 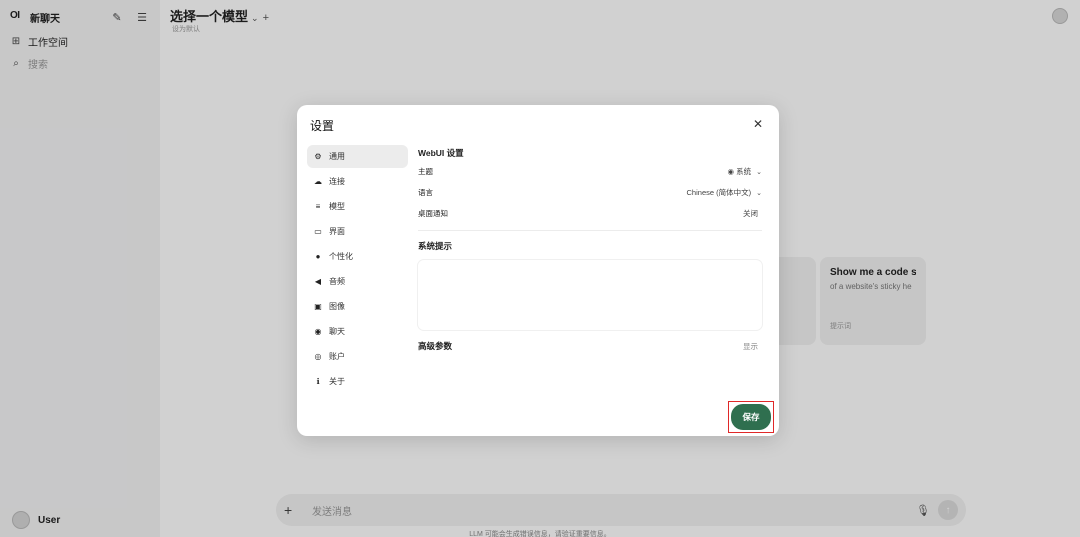 I want to click on person-icon: ●, so click(x=318, y=256).